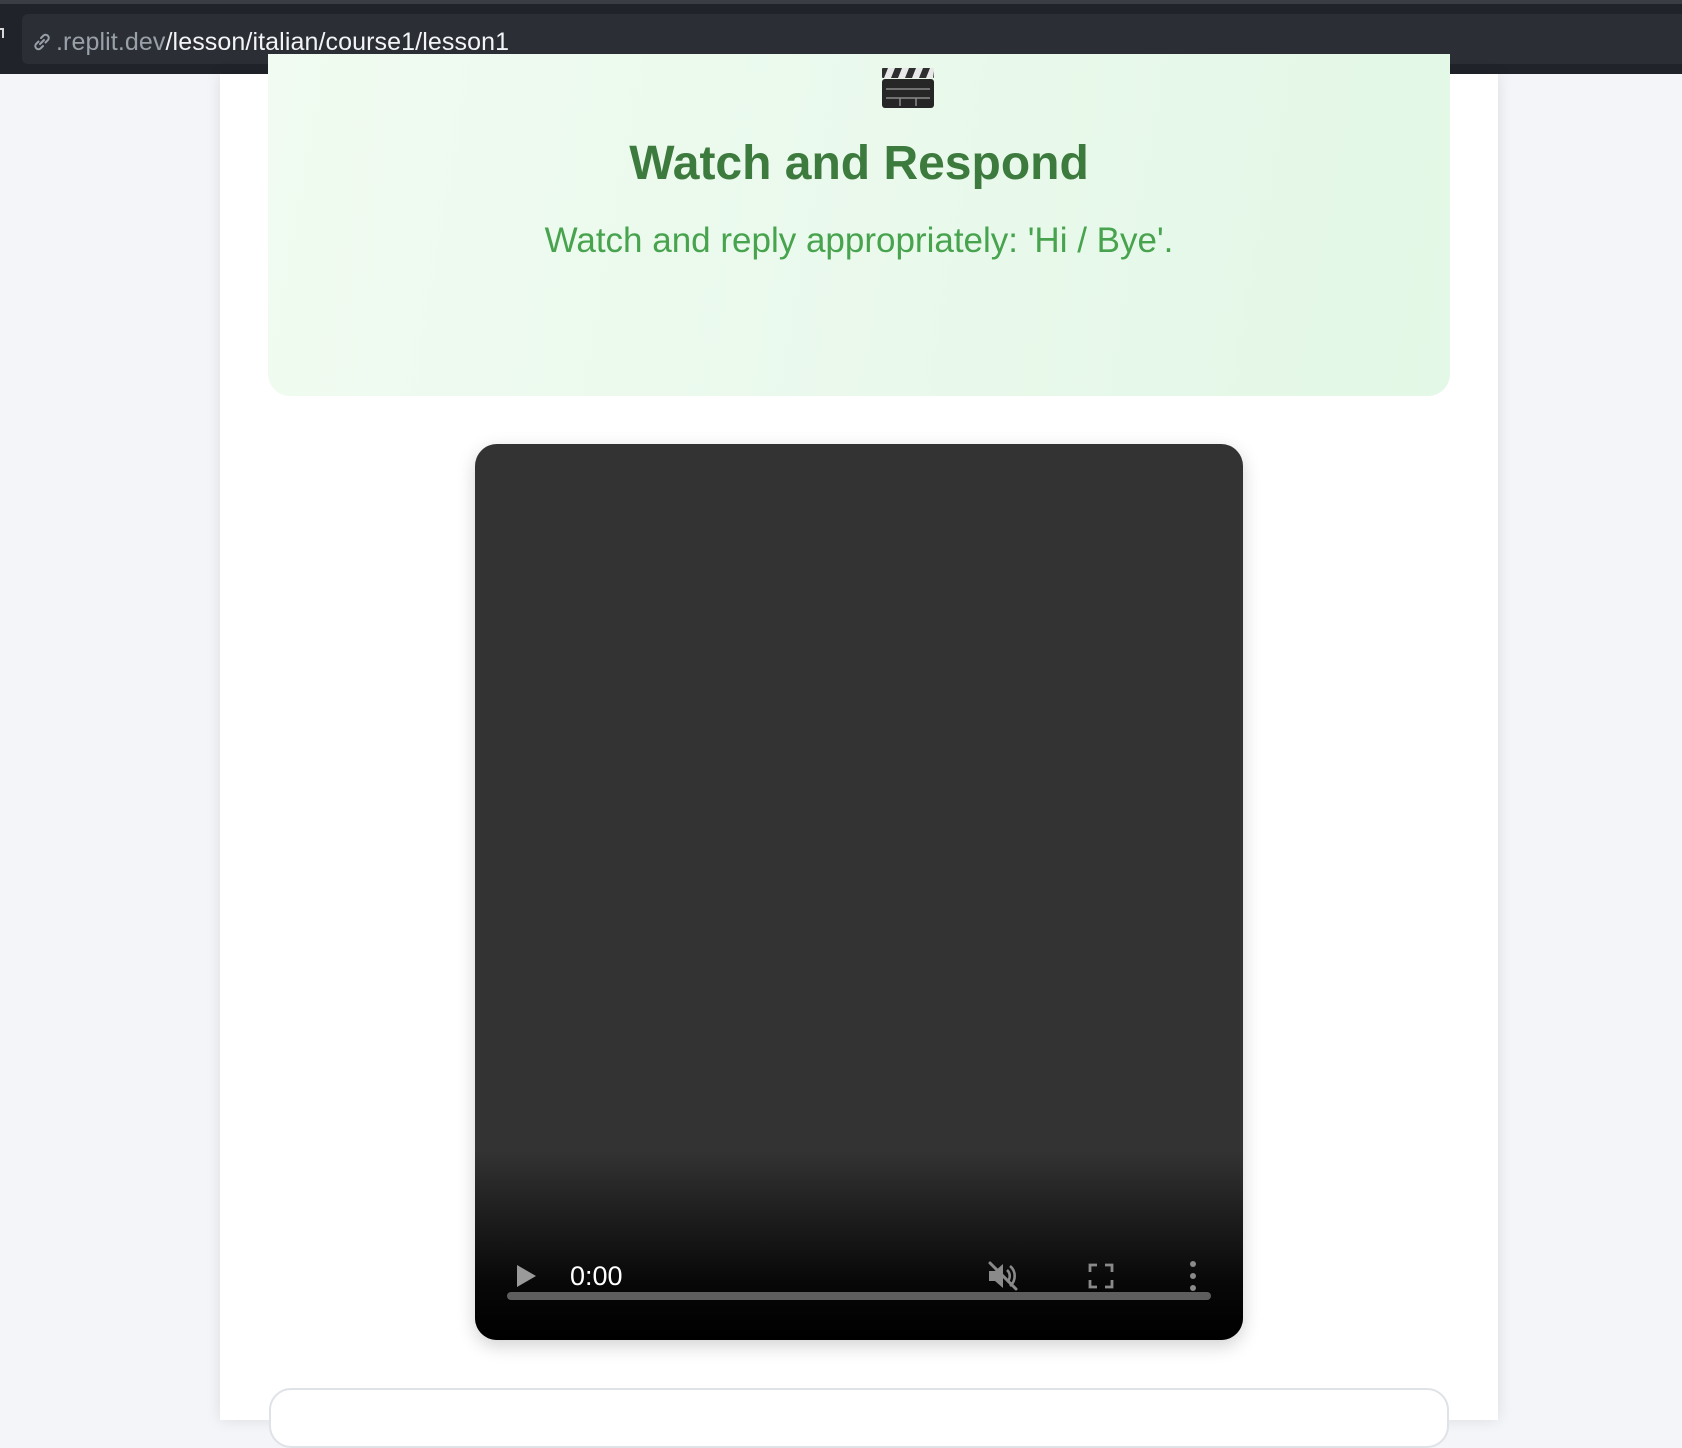 The height and width of the screenshot is (1448, 1682). I want to click on clapper-board-icon, so click(908, 88).